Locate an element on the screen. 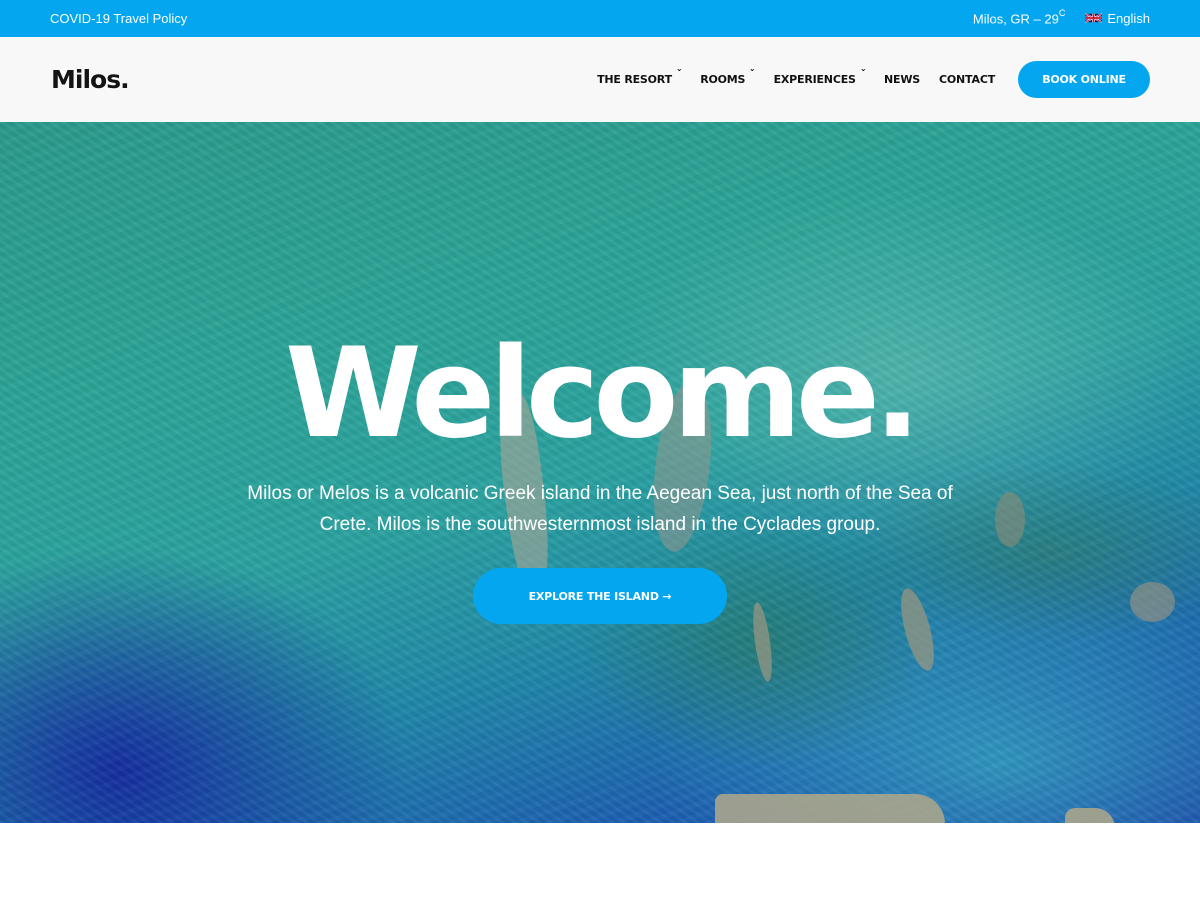 The width and height of the screenshot is (1200, 900). hero-title: Welcome. is located at coordinates (602, 394).